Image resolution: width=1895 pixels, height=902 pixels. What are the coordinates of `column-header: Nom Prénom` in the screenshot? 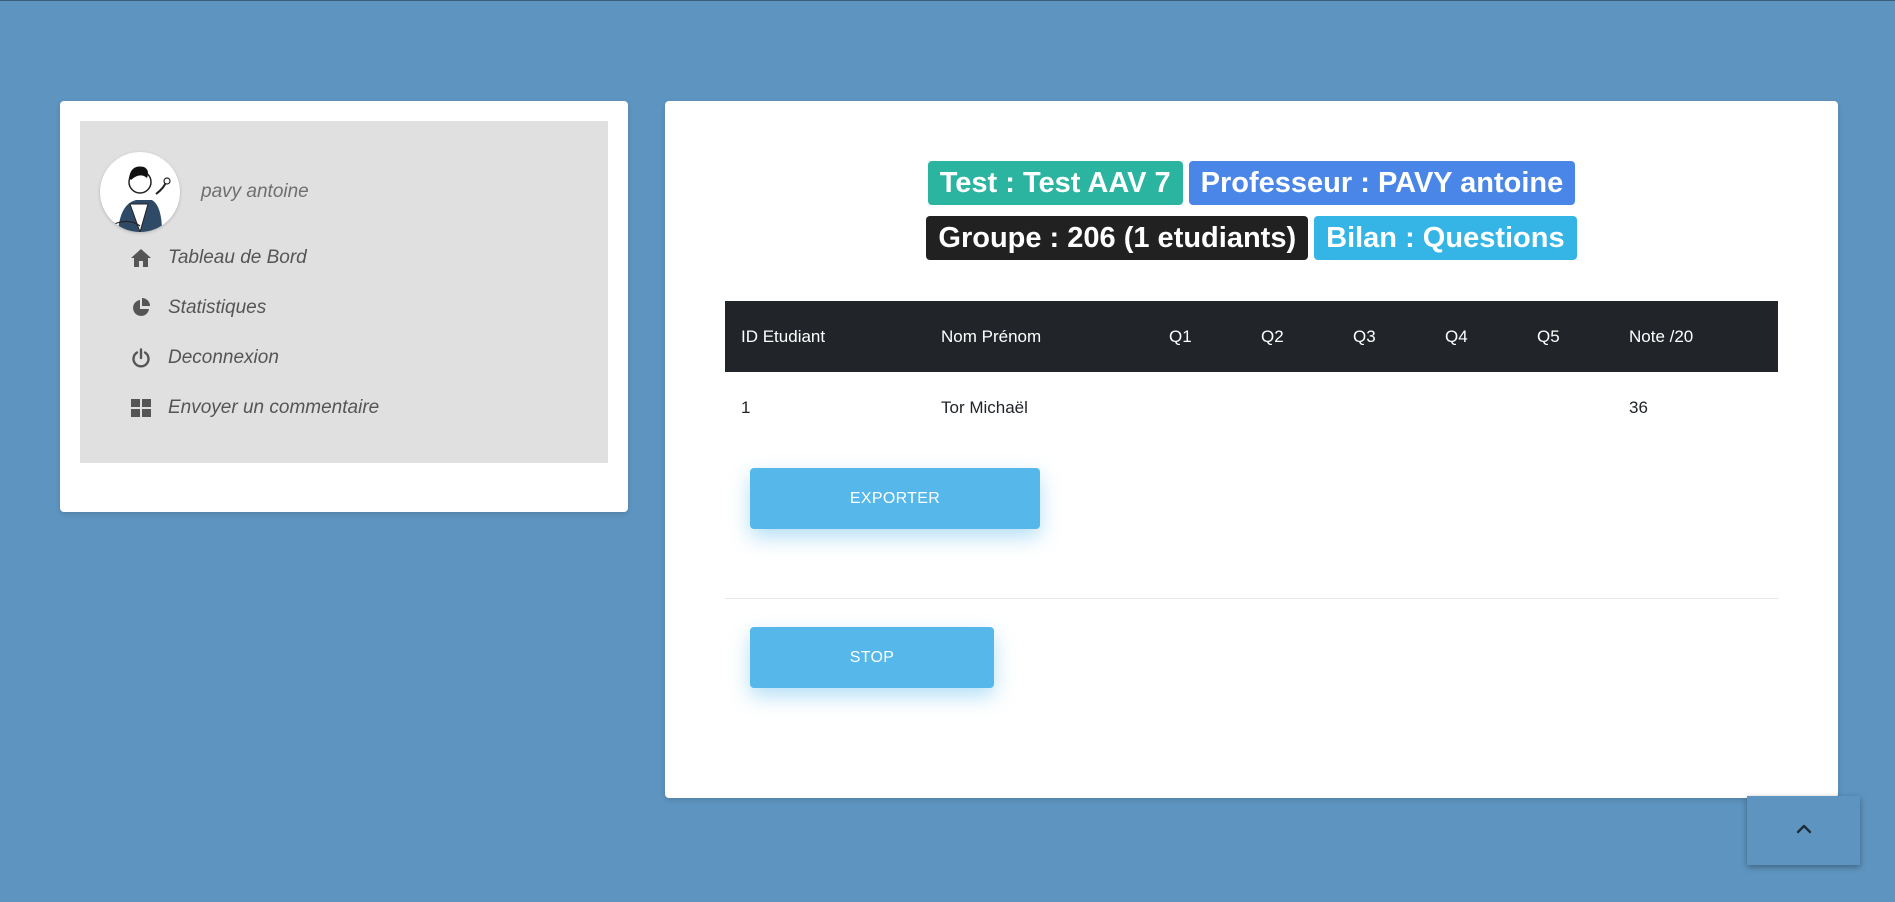 It's located at (991, 336).